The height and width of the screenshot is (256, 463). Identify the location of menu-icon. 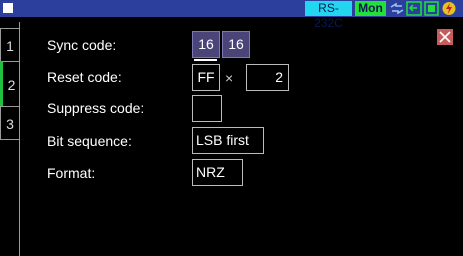
(8, 8).